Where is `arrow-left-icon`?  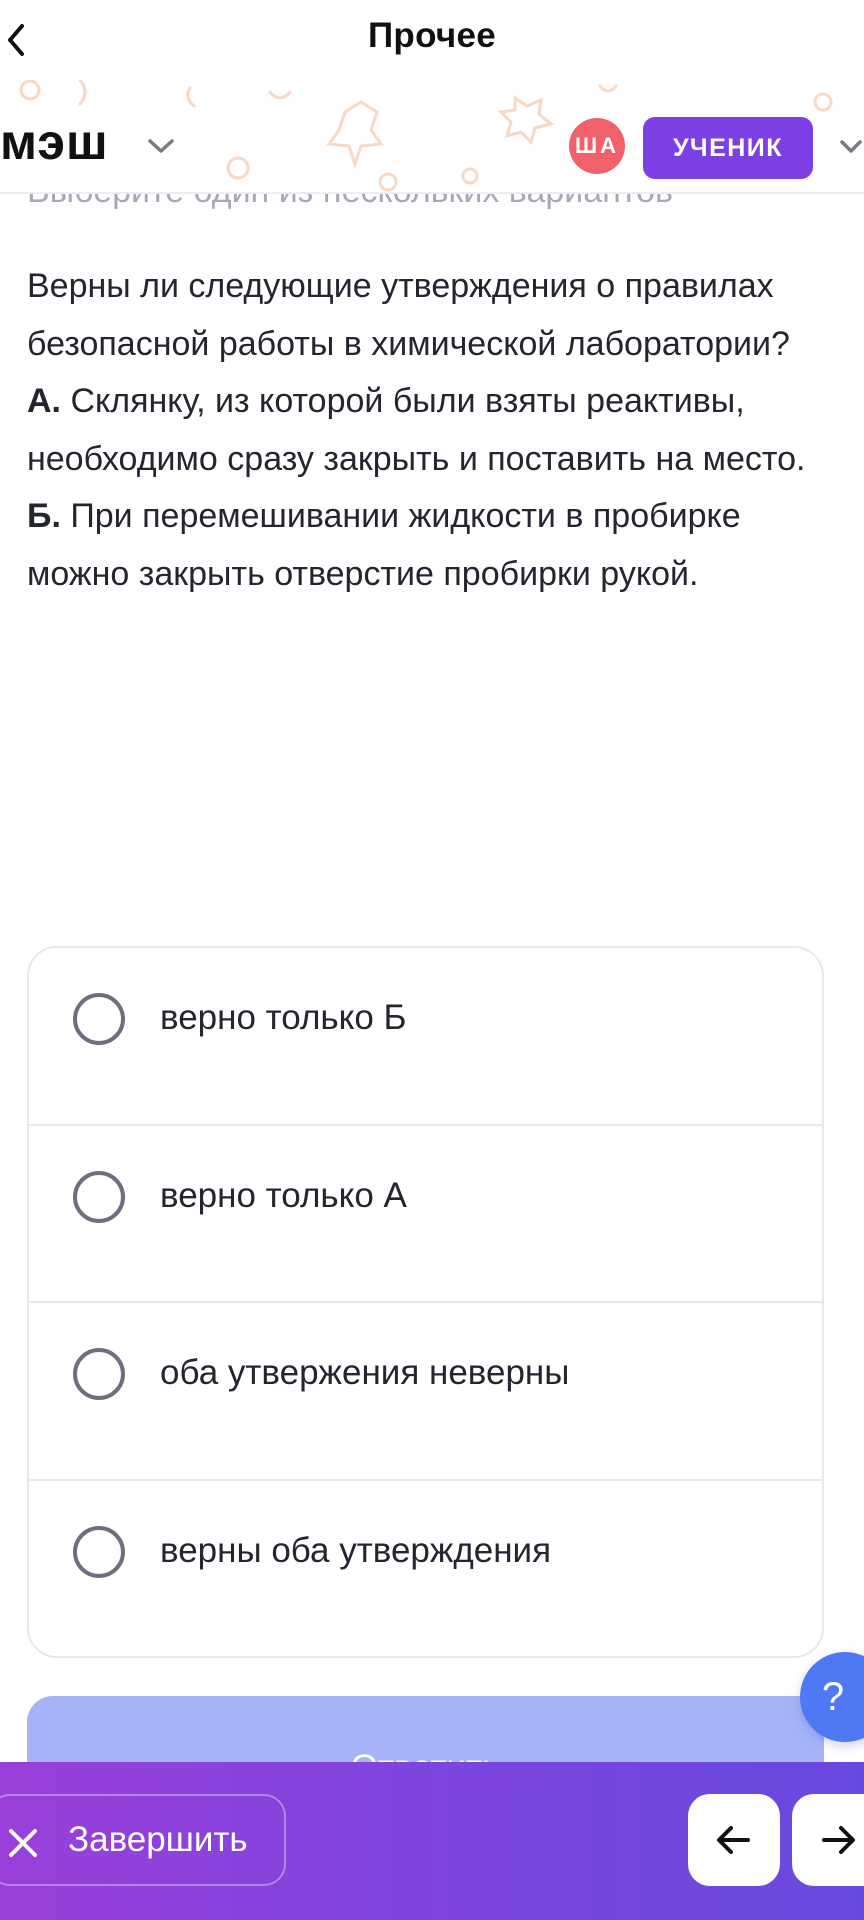
arrow-left-icon is located at coordinates (733, 1840).